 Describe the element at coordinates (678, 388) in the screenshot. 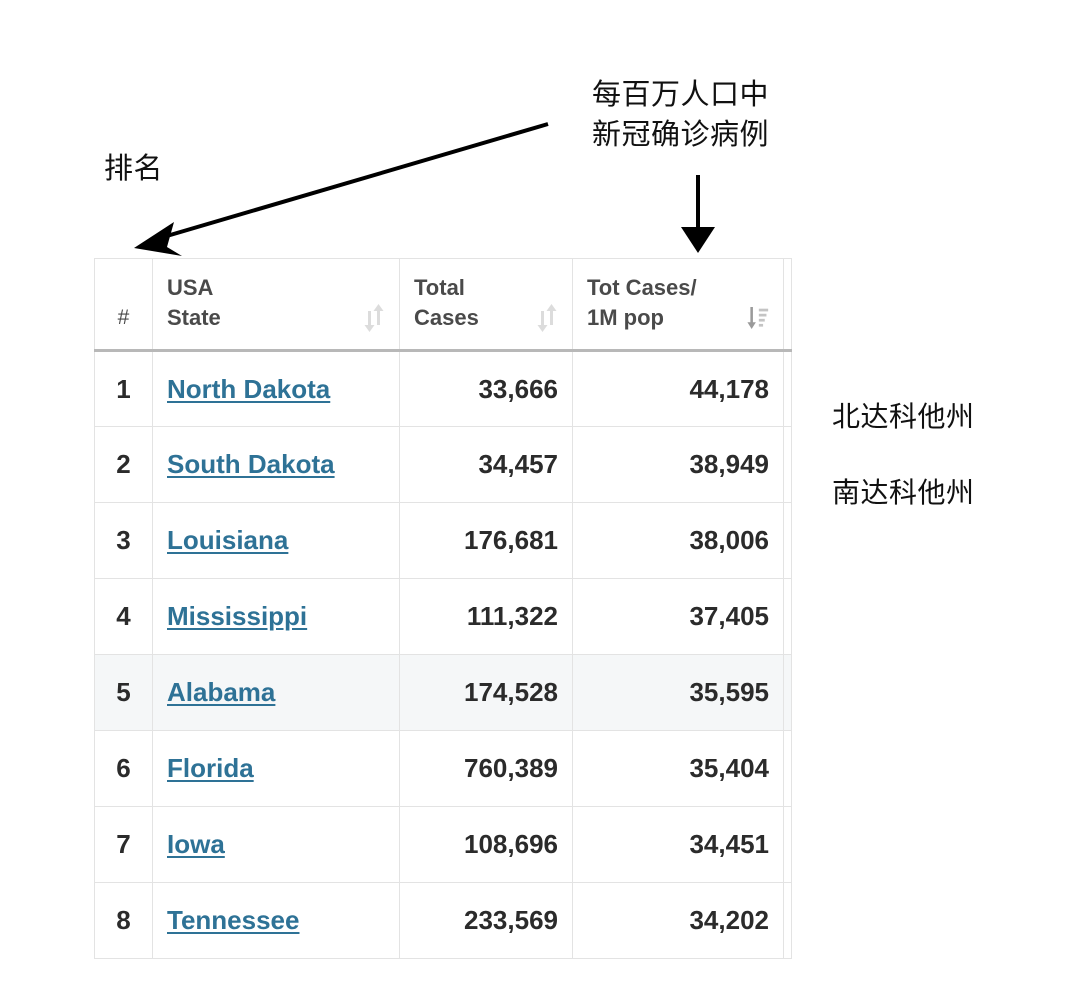

I see `cell-cases-per-1m: 44,178` at that location.